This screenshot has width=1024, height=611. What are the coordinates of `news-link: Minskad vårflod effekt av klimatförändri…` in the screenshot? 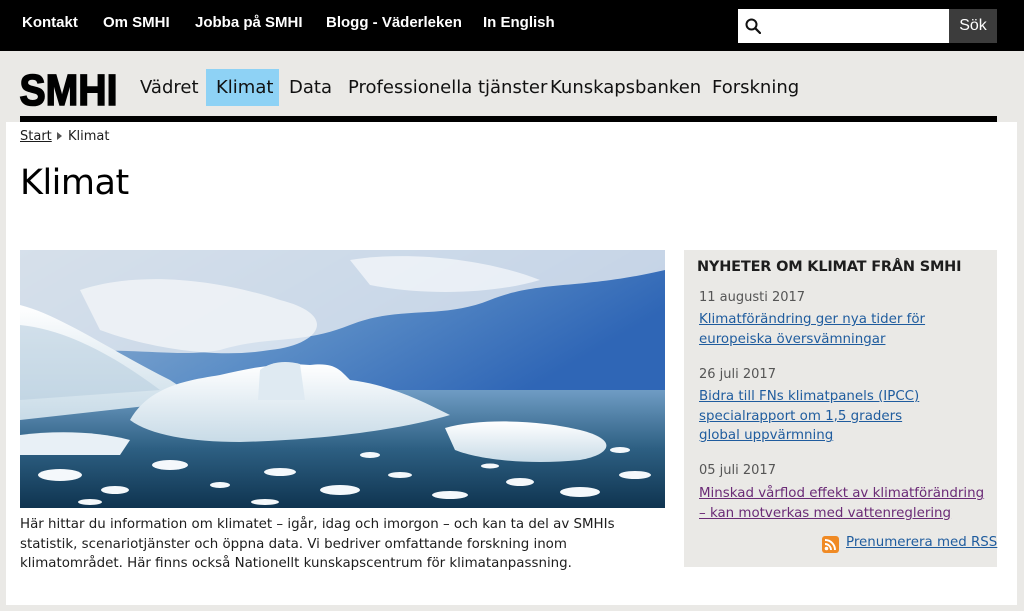 It's located at (844, 503).